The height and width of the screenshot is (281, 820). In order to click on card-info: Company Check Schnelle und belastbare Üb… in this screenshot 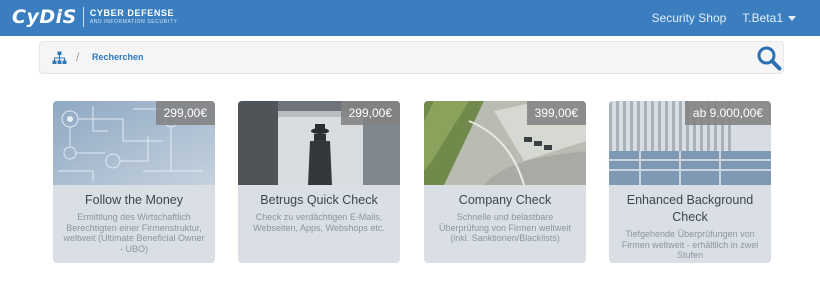, I will do `click(505, 224)`.